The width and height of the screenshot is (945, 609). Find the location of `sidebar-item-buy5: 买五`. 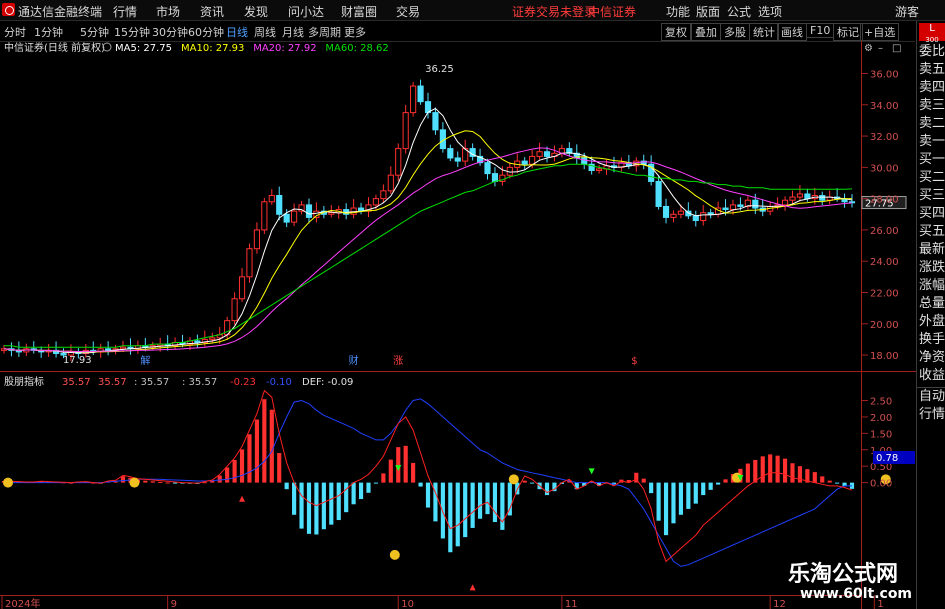

sidebar-item-buy5: 买五 is located at coordinates (931, 232).